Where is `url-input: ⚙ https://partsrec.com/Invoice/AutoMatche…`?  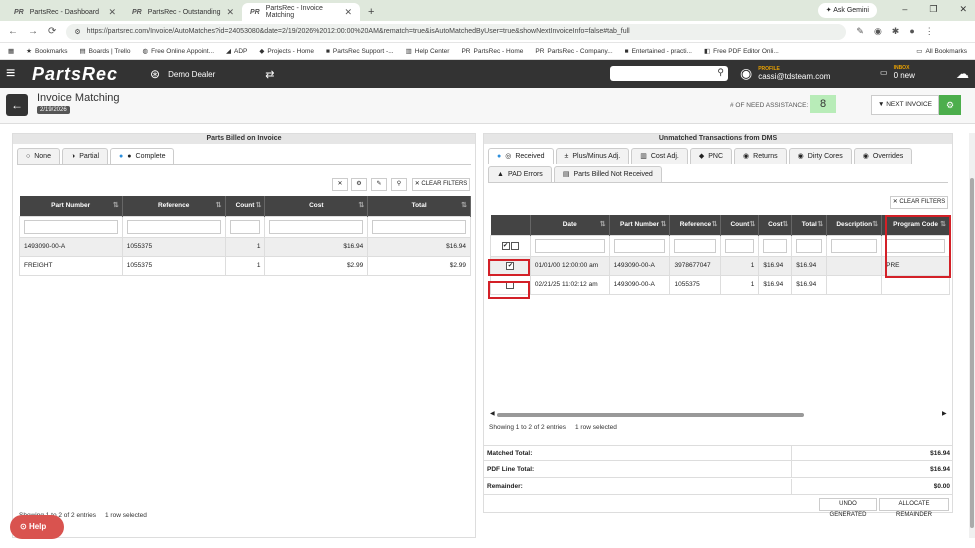 url-input: ⚙ https://partsrec.com/Invoice/AutoMatche… is located at coordinates (456, 31).